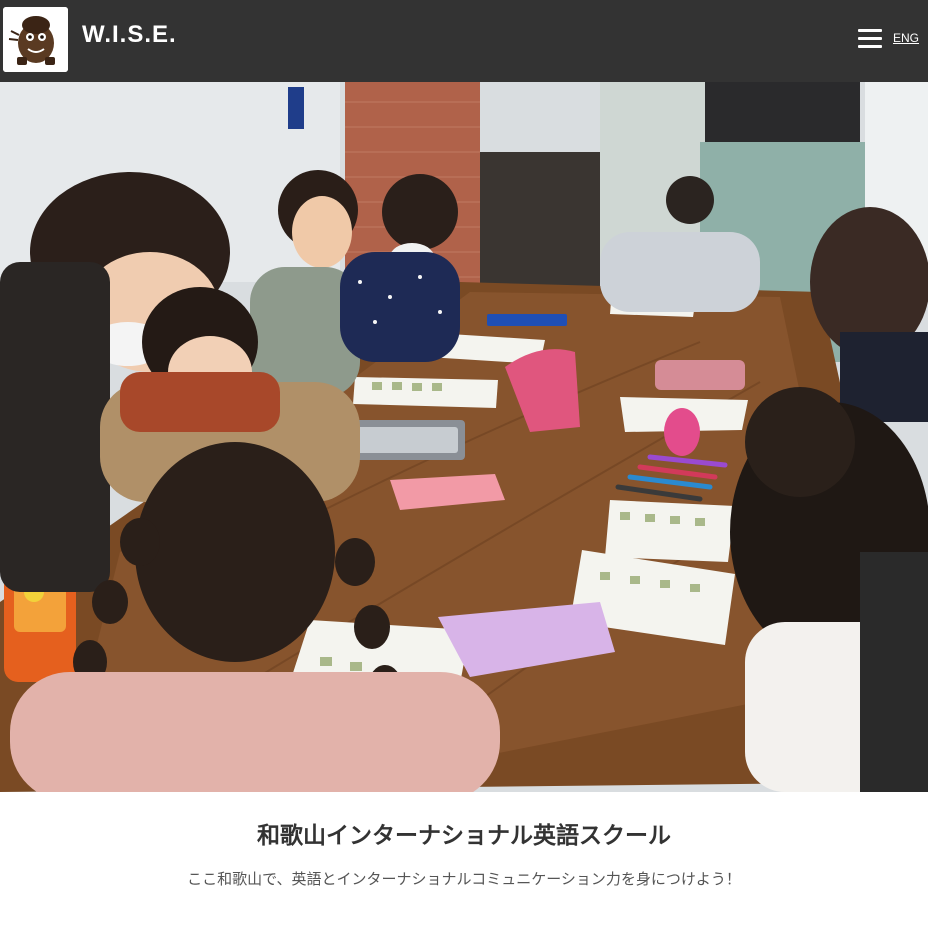 The width and height of the screenshot is (928, 928). What do you see at coordinates (870, 39) in the screenshot?
I see `hamburger-menu-icon` at bounding box center [870, 39].